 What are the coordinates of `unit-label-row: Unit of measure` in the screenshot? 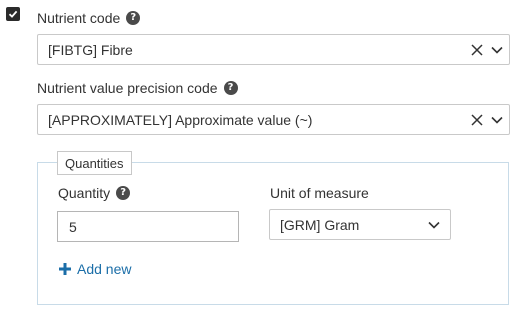 It's located at (319, 193).